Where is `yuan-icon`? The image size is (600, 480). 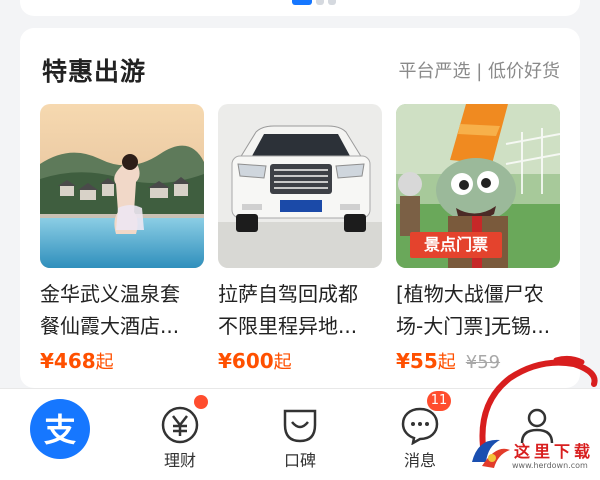 yuan-icon is located at coordinates (184, 420).